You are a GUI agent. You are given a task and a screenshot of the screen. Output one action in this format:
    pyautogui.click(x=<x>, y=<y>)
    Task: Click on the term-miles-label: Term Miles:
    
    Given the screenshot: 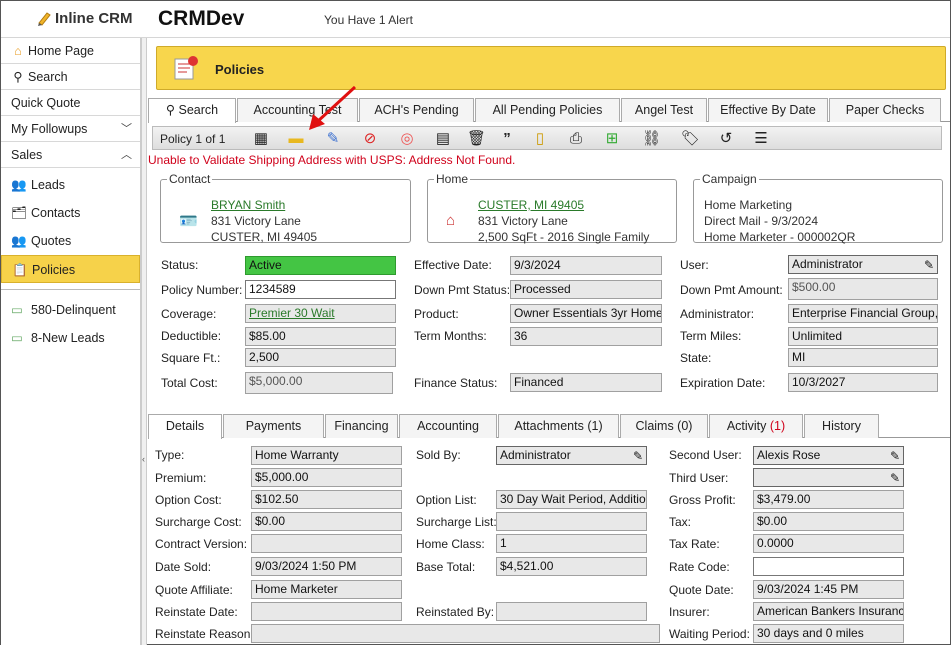 What is the action you would take?
    pyautogui.click(x=711, y=336)
    